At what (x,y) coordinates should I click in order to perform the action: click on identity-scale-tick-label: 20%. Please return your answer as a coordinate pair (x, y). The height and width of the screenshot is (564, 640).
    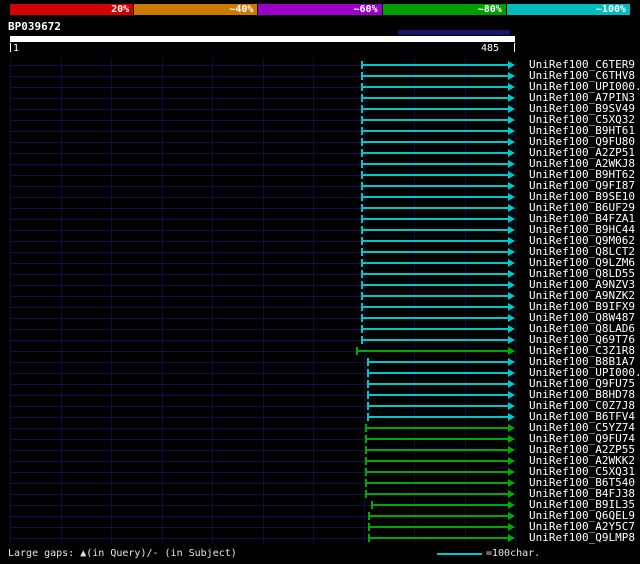
    Looking at the image, I should click on (120, 9).